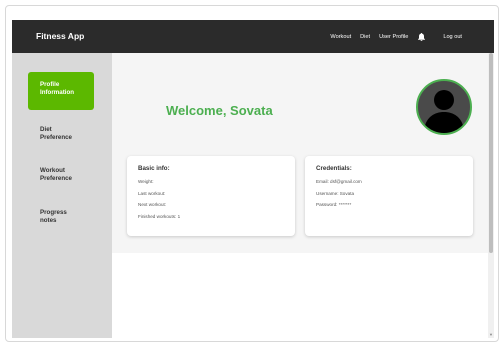  What do you see at coordinates (61, 91) in the screenshot?
I see `sidebar-item-profile-information: Profile Information` at bounding box center [61, 91].